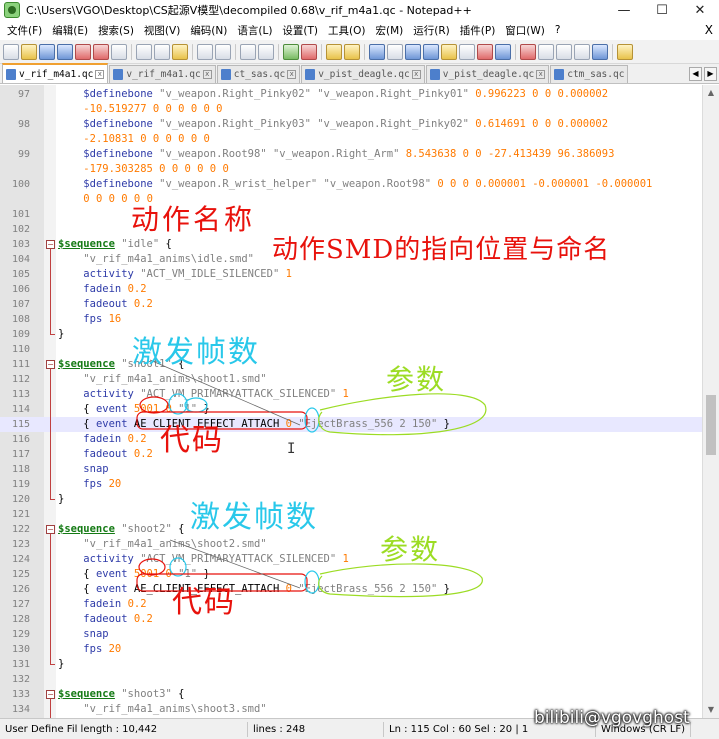  Describe the element at coordinates (528, 51) in the screenshot. I see `record-macro-icon` at that location.